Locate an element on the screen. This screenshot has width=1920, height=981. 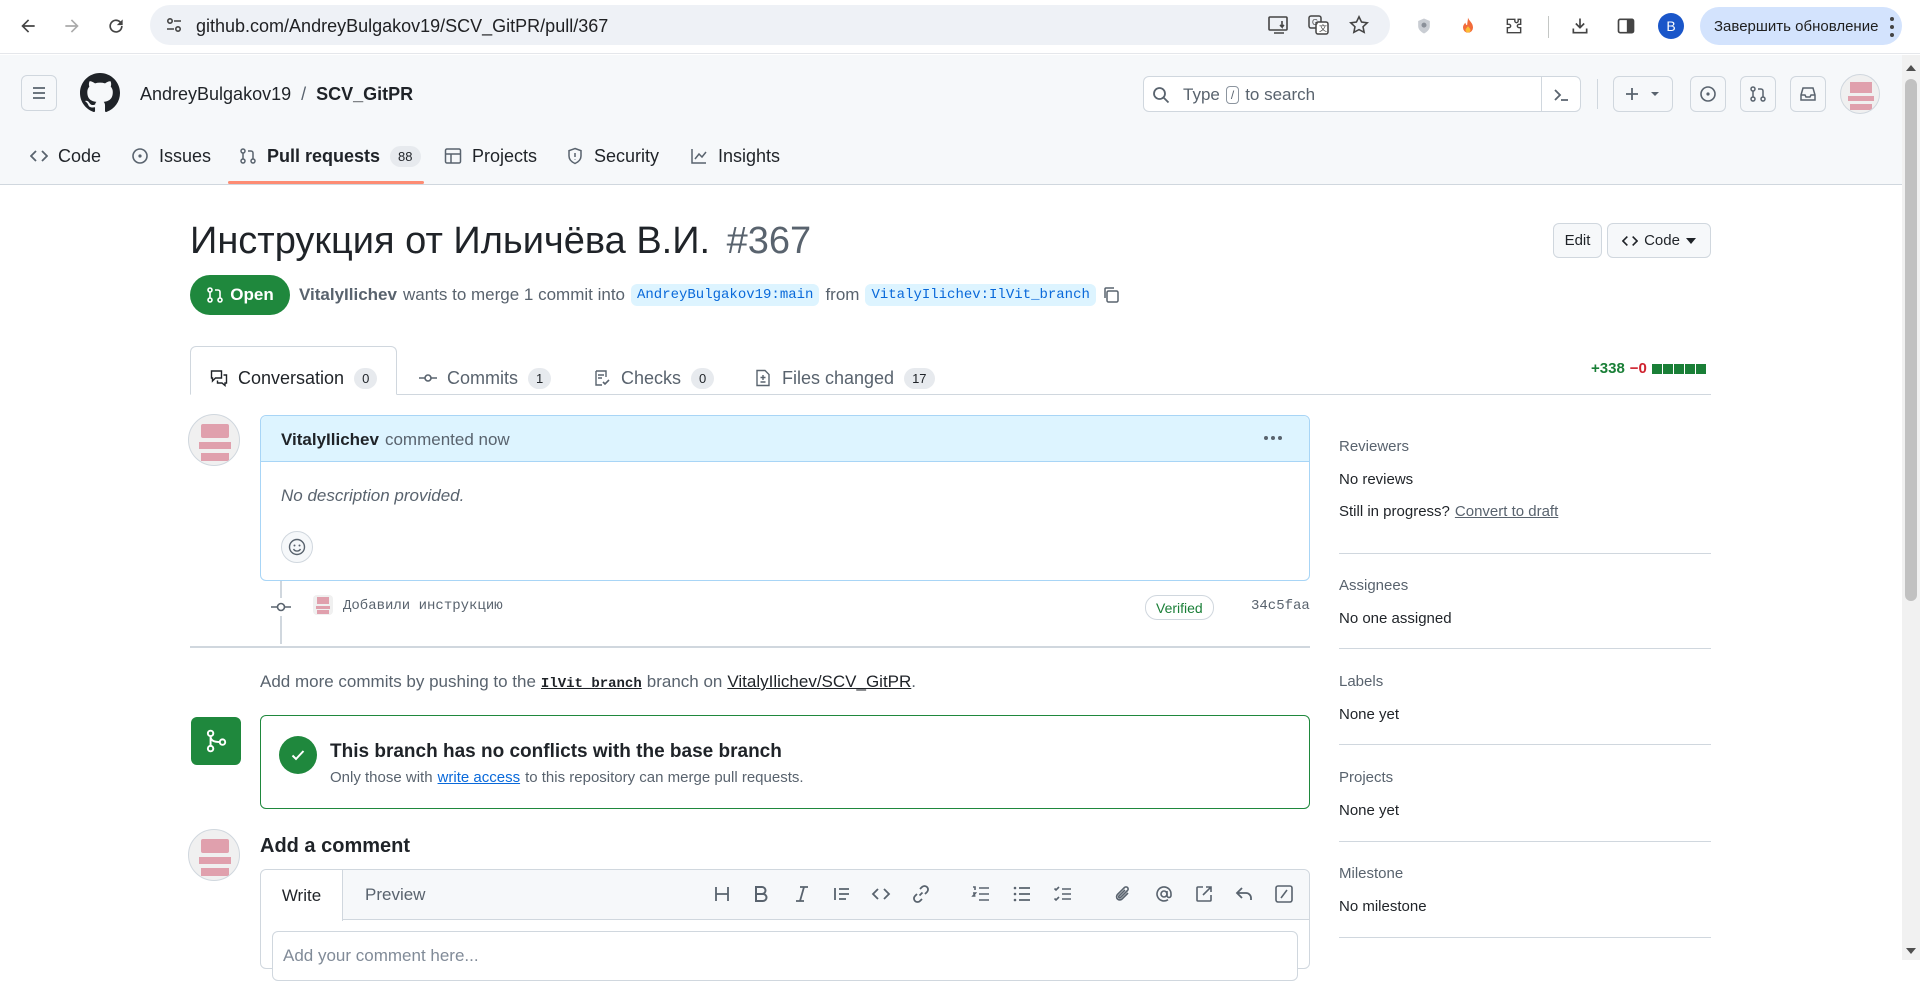
tab-issues: Issues is located at coordinates (171, 156).